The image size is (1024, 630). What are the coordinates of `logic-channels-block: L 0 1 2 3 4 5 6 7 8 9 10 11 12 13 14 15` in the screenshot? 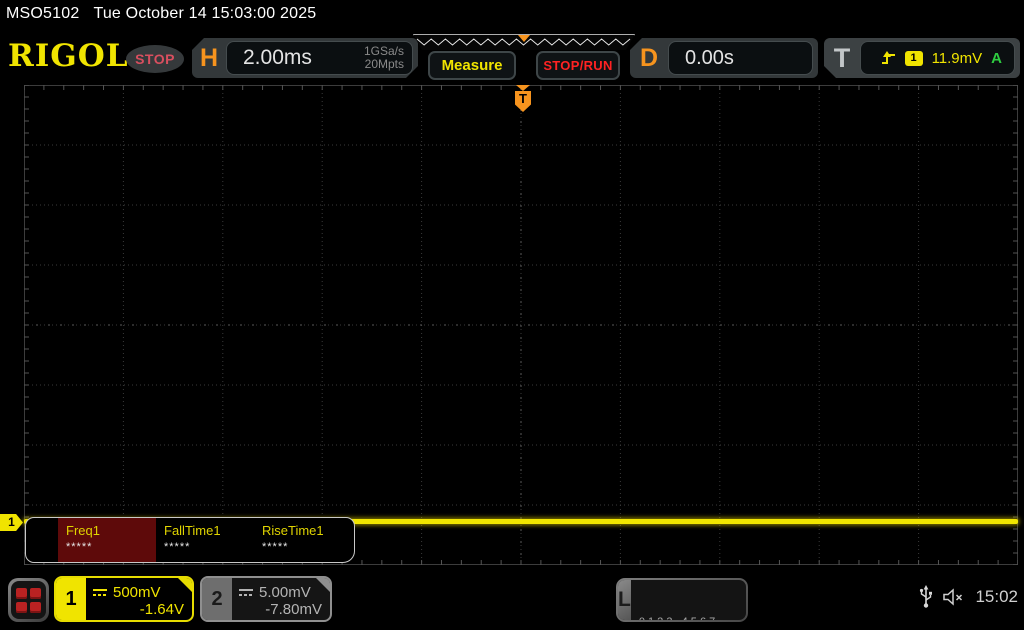 It's located at (682, 600).